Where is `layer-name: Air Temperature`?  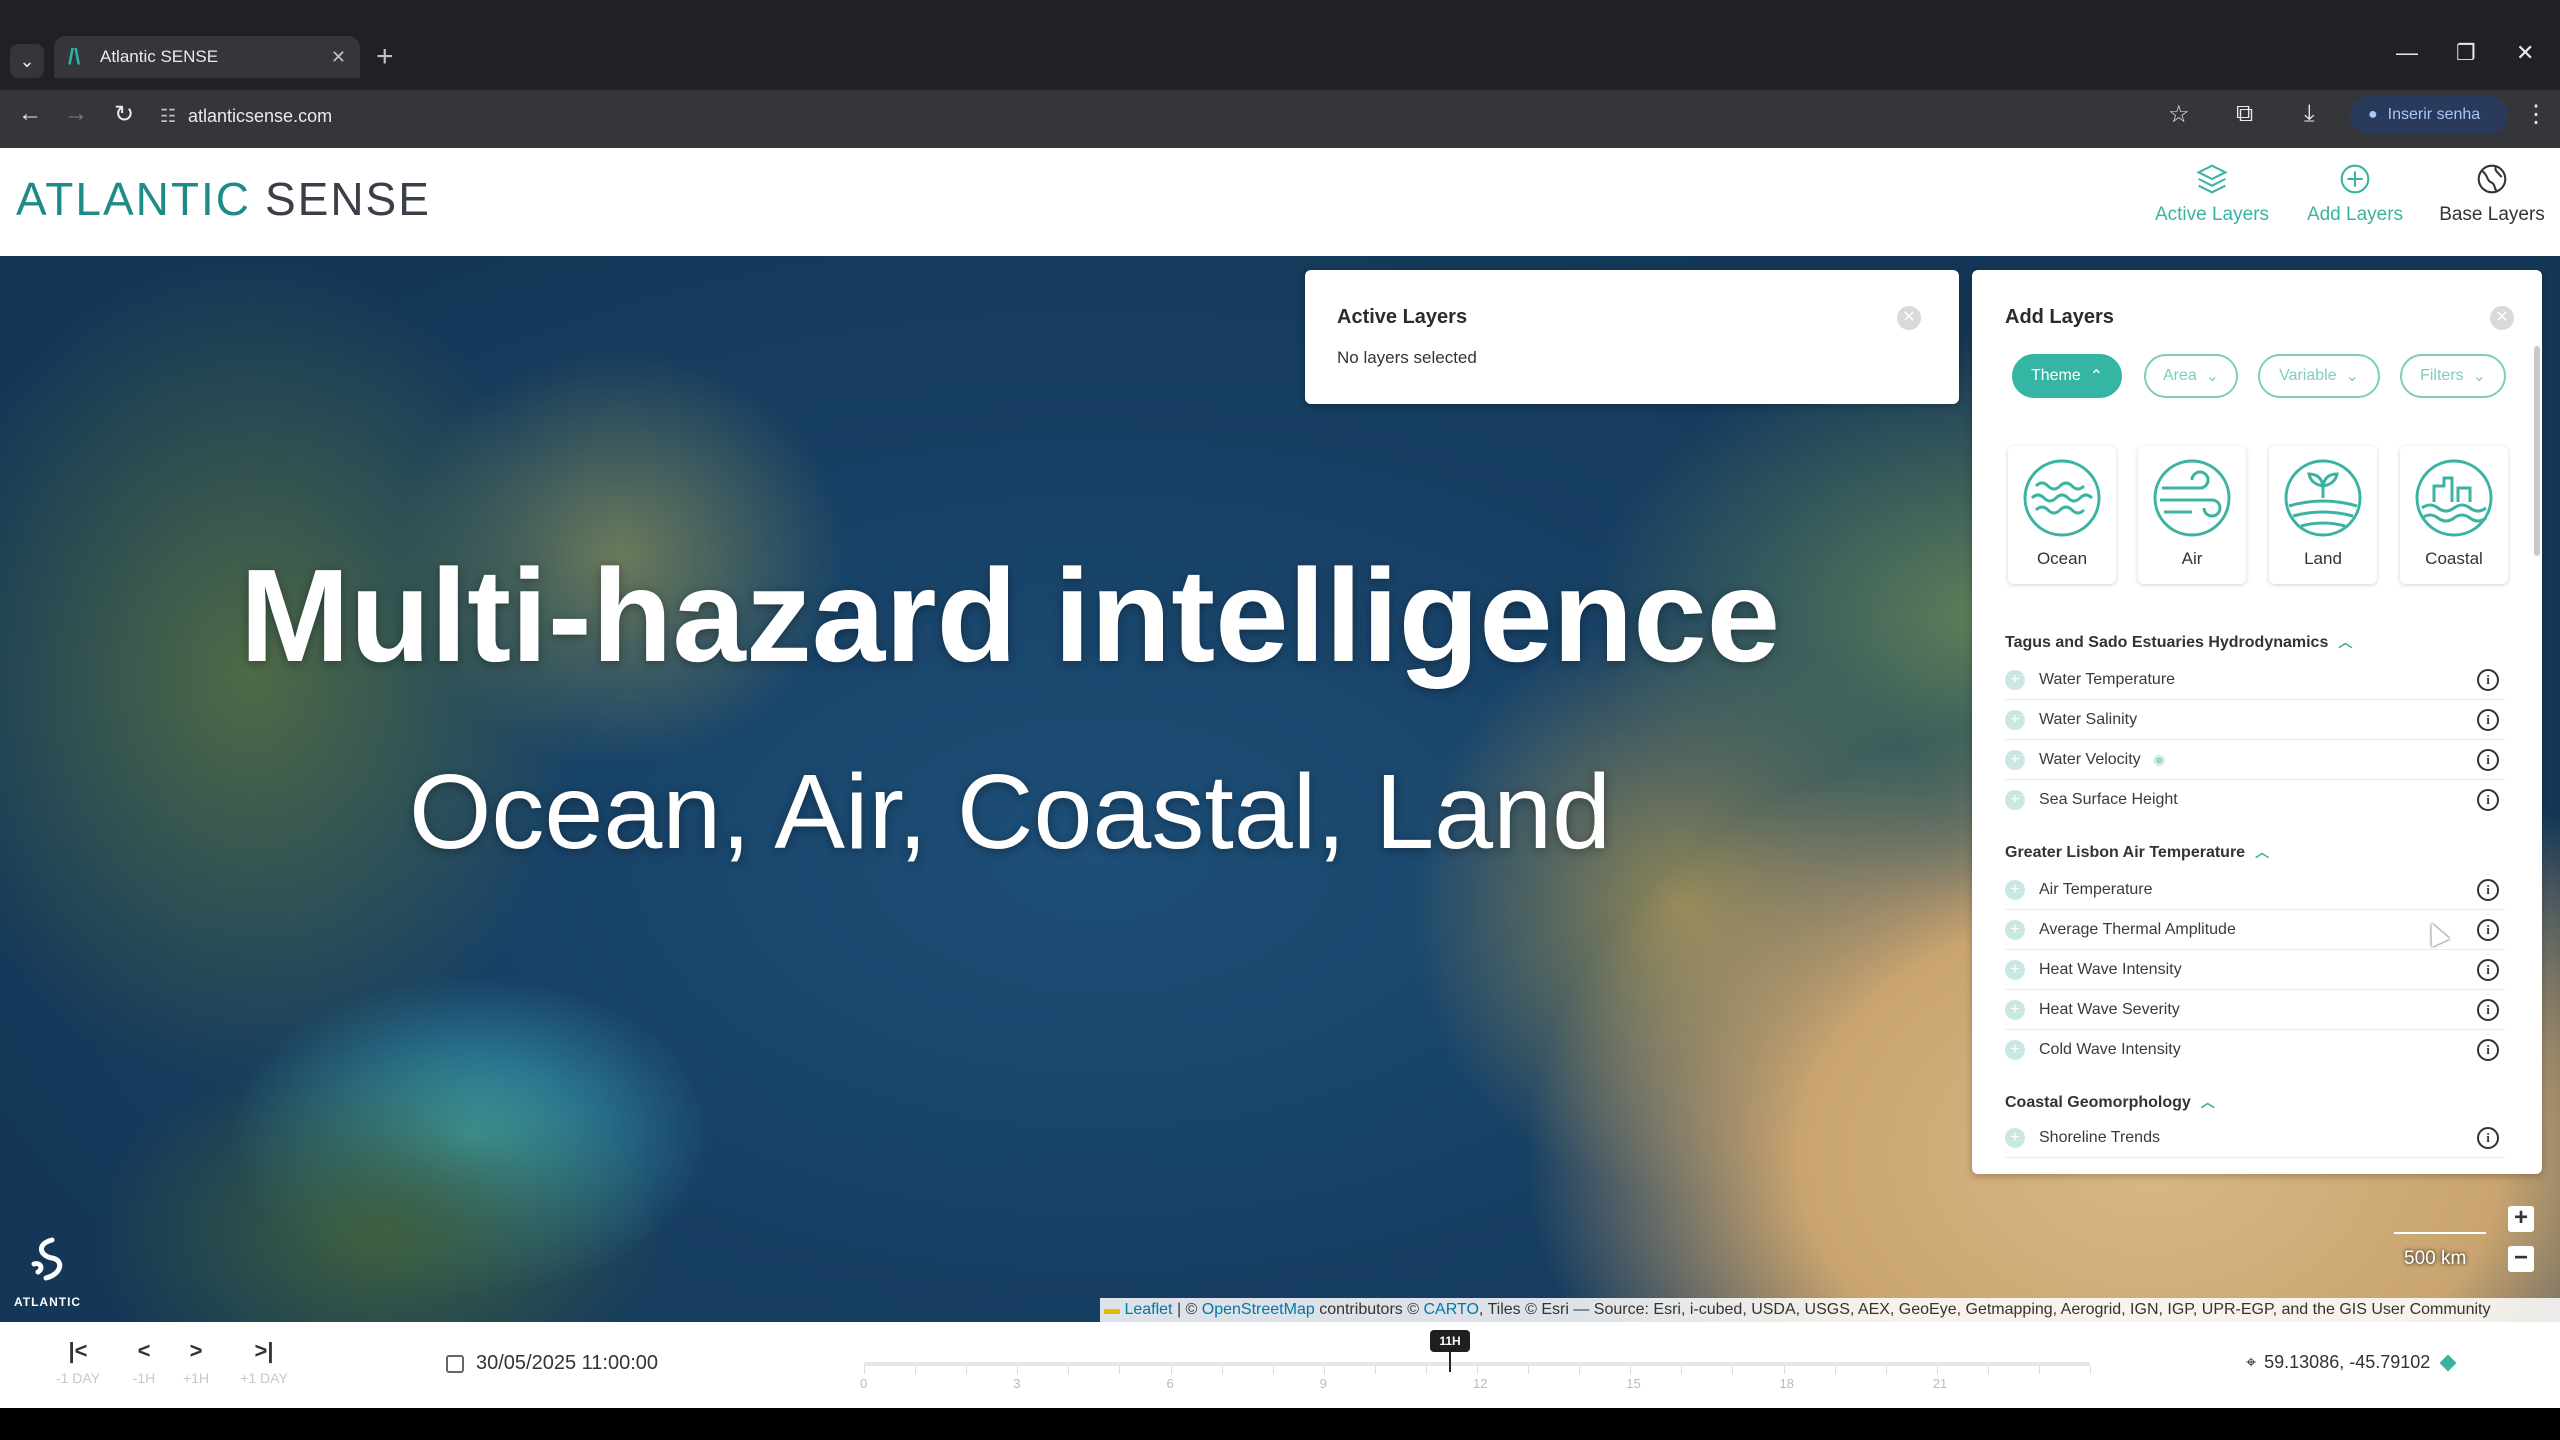
layer-name: Air Temperature is located at coordinates (2096, 889).